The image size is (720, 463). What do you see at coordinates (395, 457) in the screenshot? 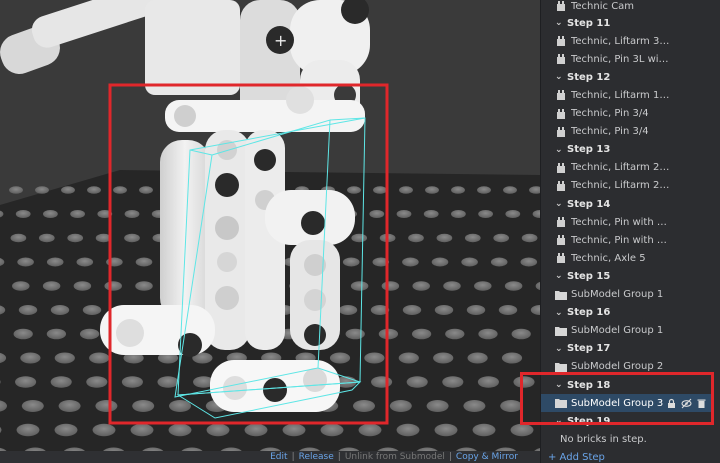
I see `unlink-from-submodel-link: Unlink from Submodel` at bounding box center [395, 457].